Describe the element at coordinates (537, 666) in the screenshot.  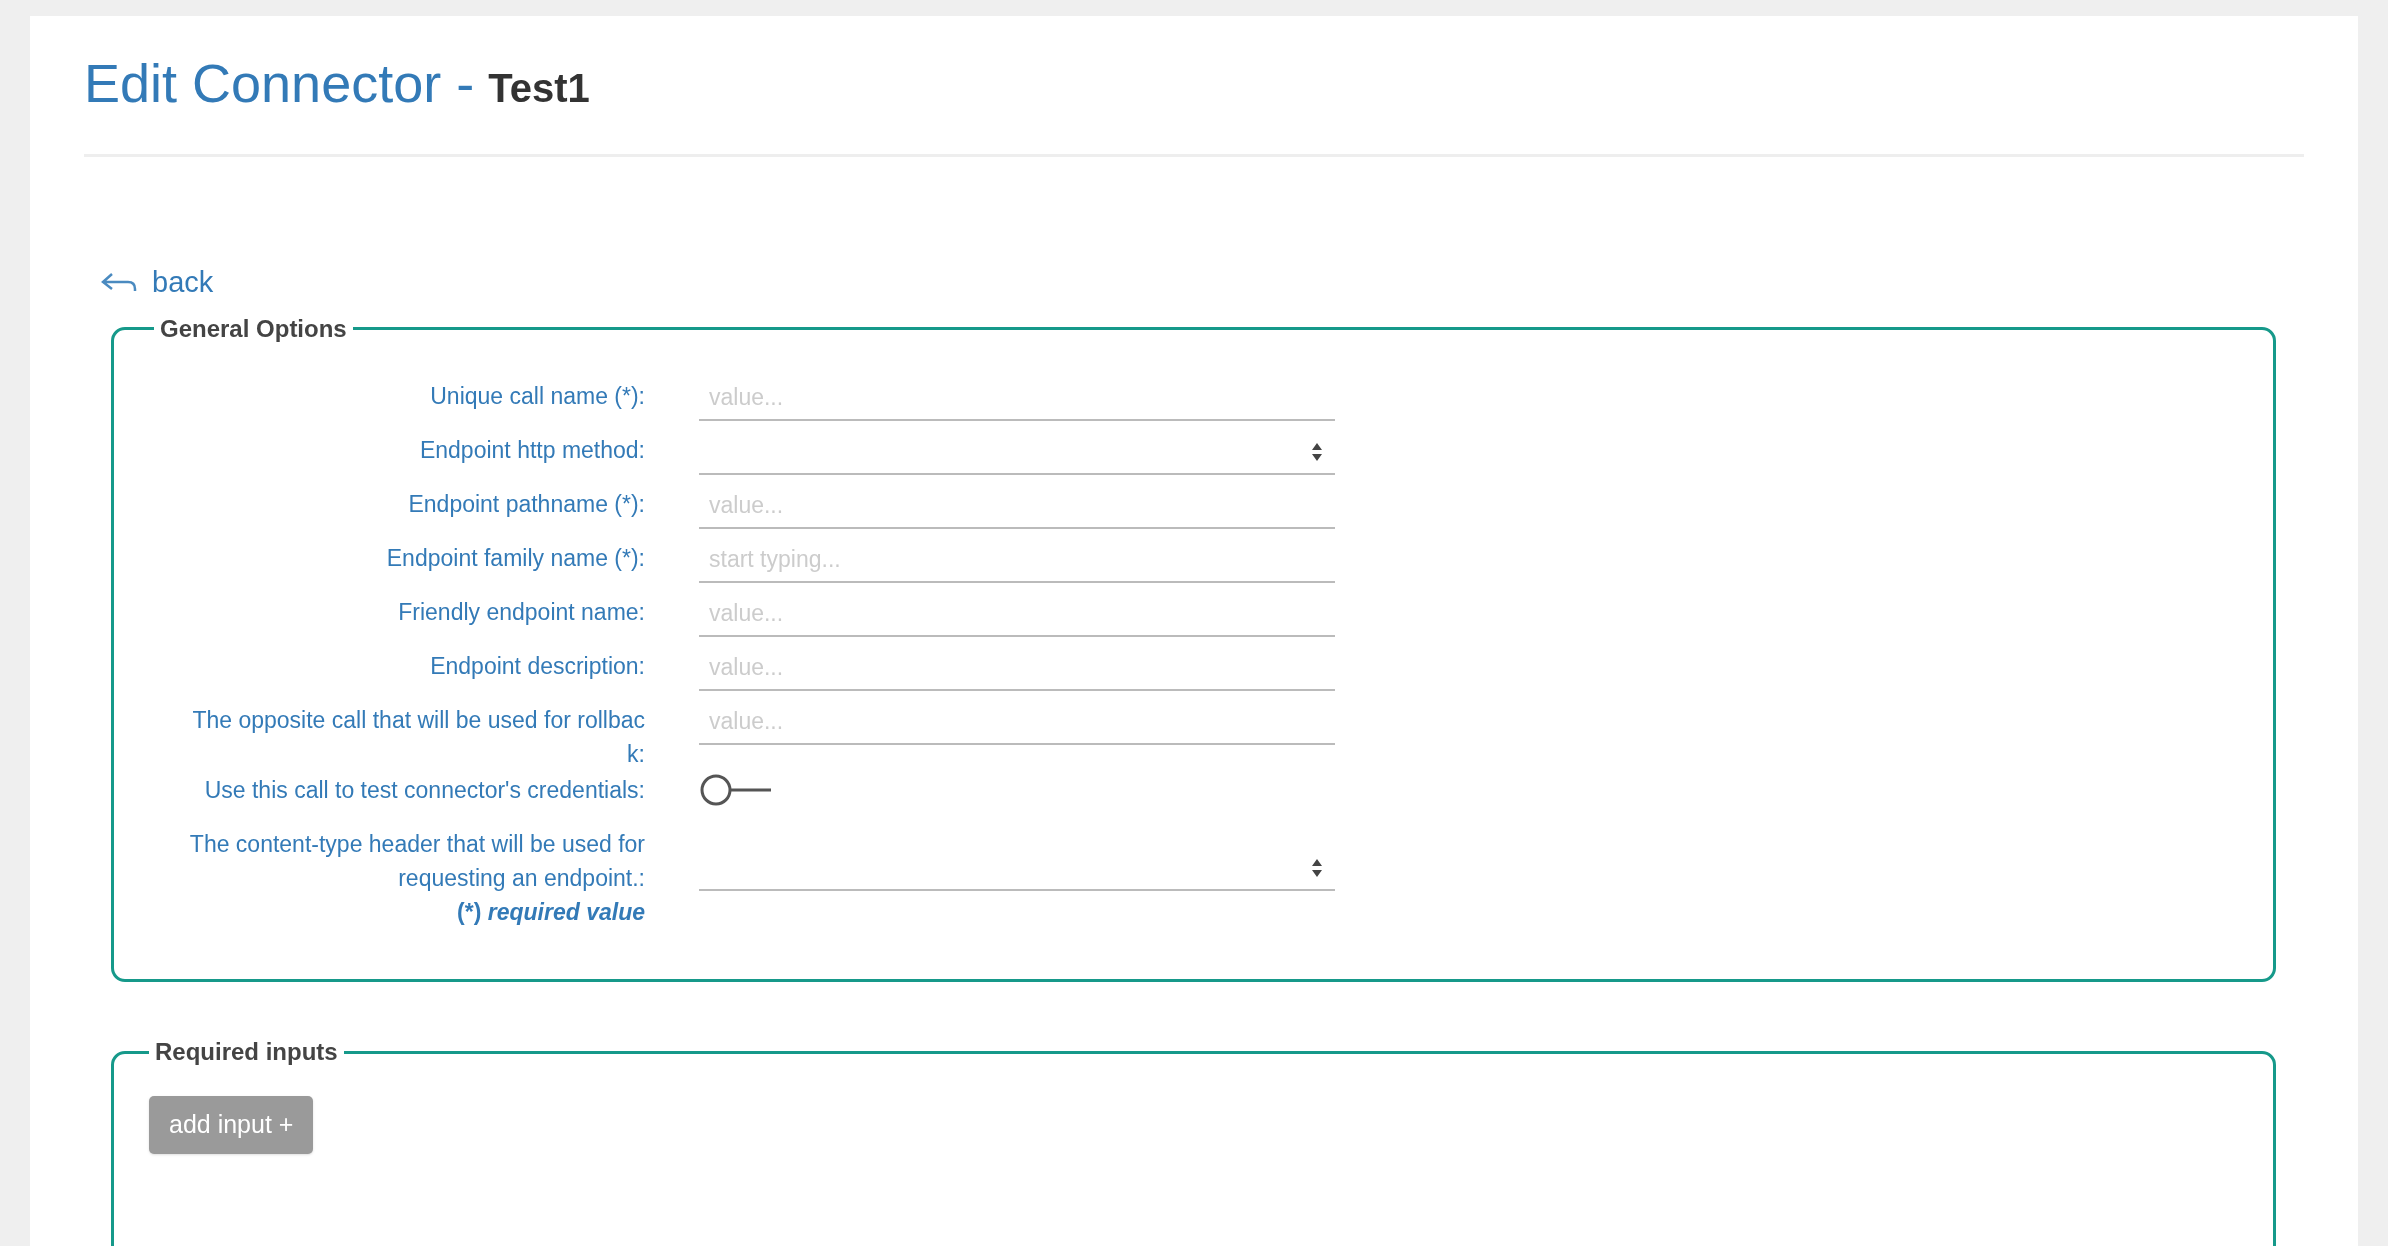
I see `field-label: Endpoint description:` at that location.